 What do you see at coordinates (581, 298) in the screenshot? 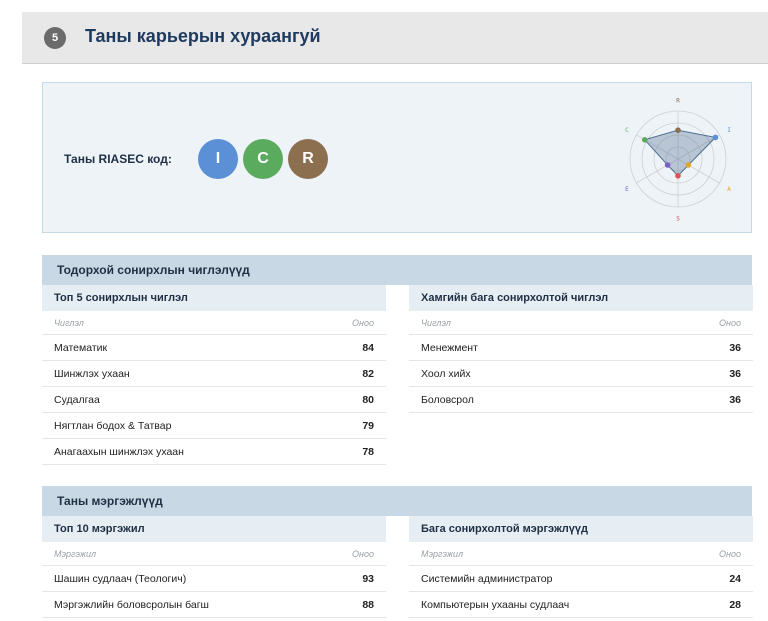
I see `low-interests-title: Хамгийн бага сонирхолтой чиглэл` at bounding box center [581, 298].